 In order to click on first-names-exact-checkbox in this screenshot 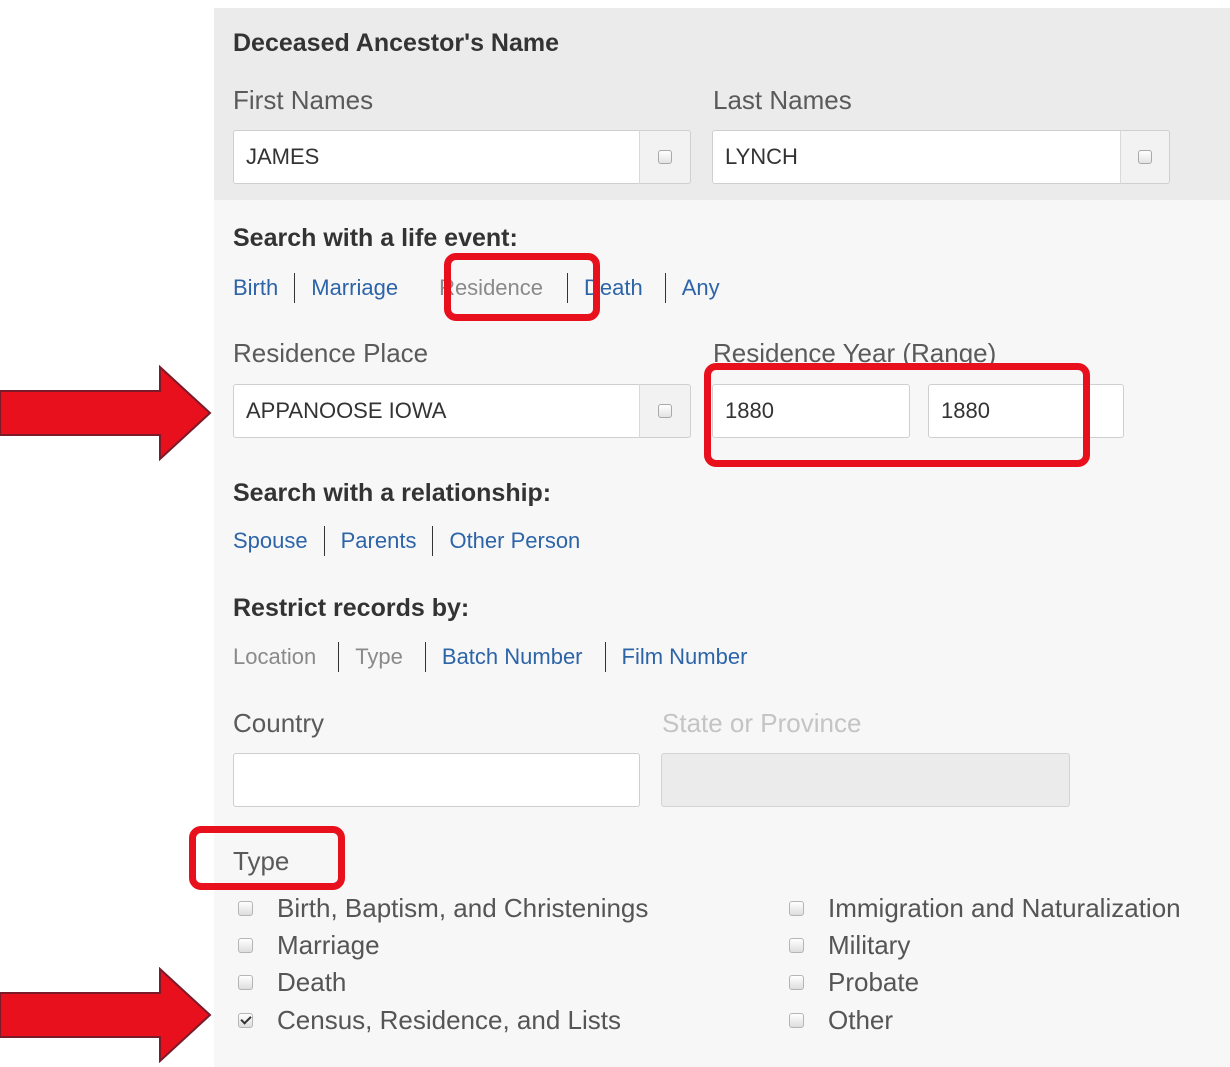, I will do `click(665, 157)`.